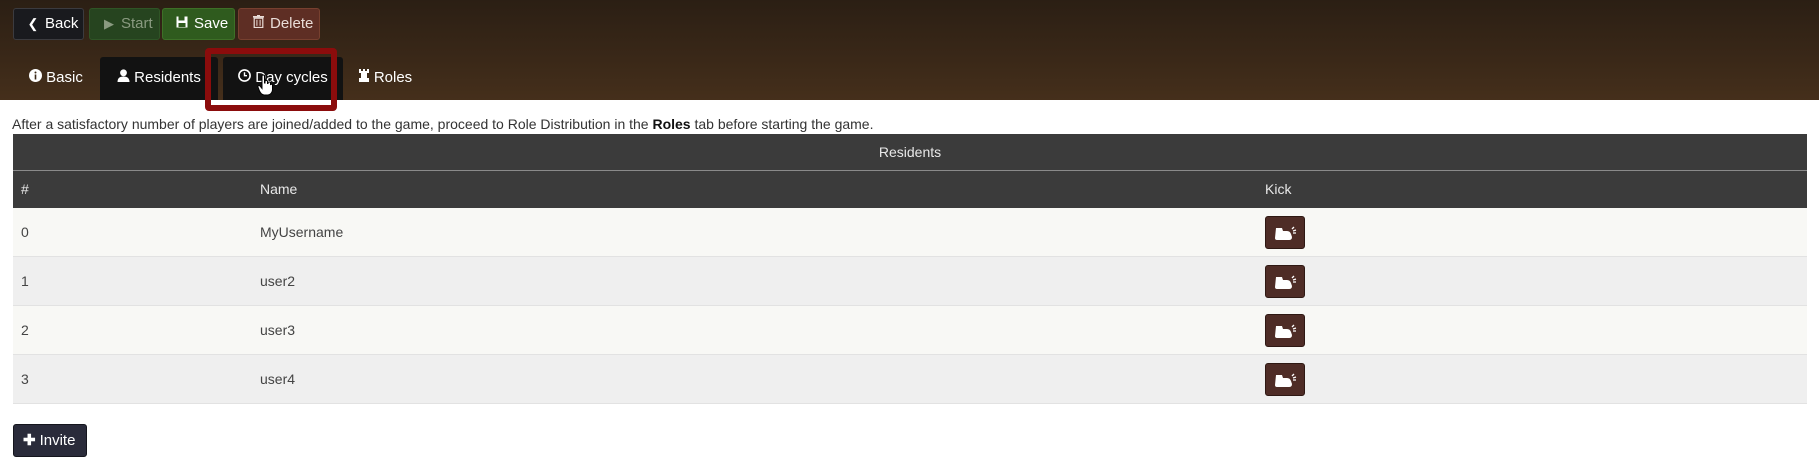 This screenshot has width=1819, height=475. I want to click on table-row: 2 user3, so click(910, 330).